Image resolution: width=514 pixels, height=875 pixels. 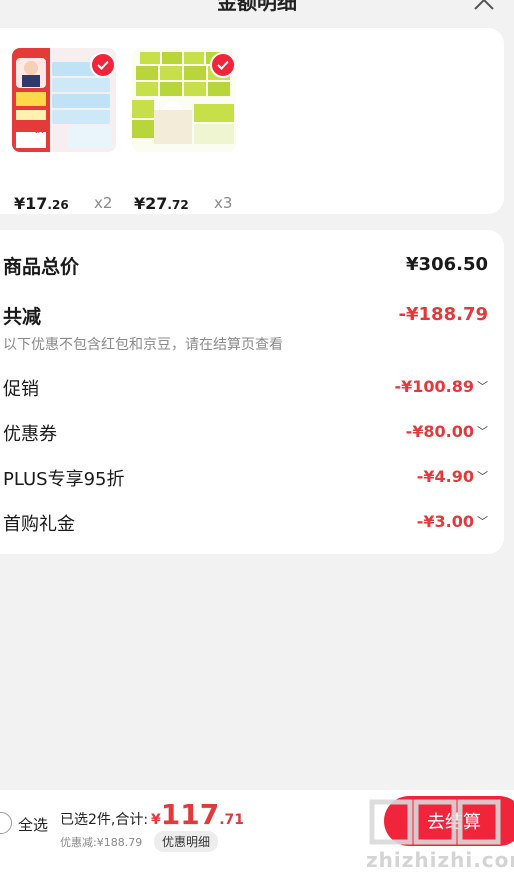 I want to click on sheet-header: 金额明细, so click(x=257, y=12).